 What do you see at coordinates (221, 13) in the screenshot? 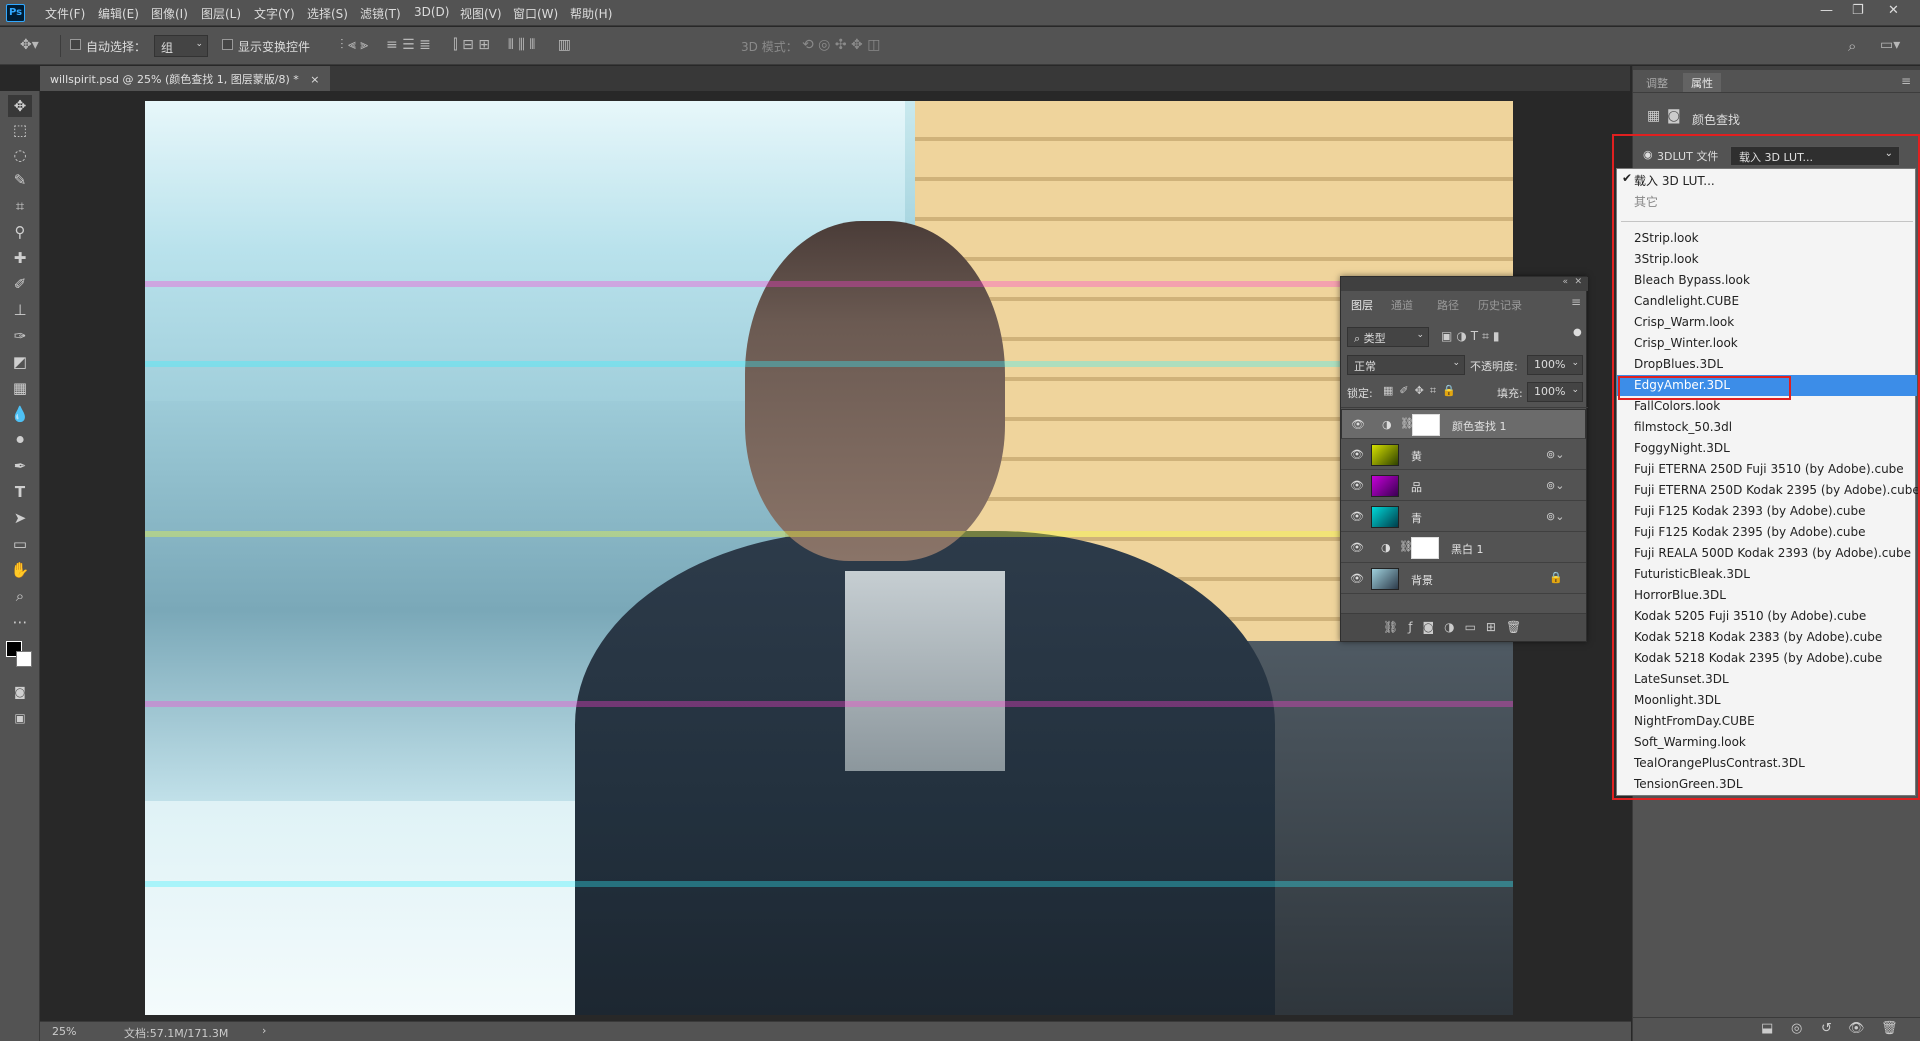
I see `menu-layer: 图层(L)` at bounding box center [221, 13].